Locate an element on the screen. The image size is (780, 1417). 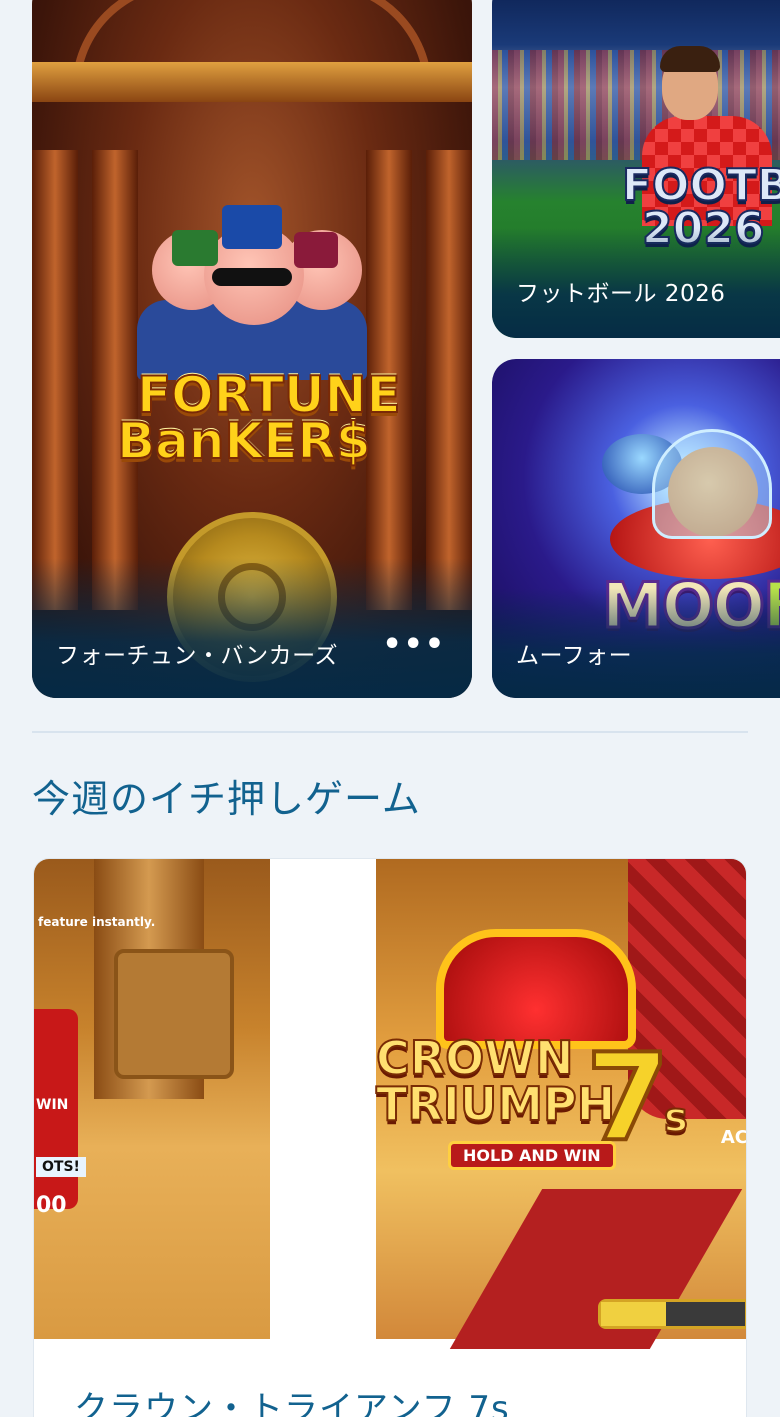
crest is located at coordinates (174, 1014).